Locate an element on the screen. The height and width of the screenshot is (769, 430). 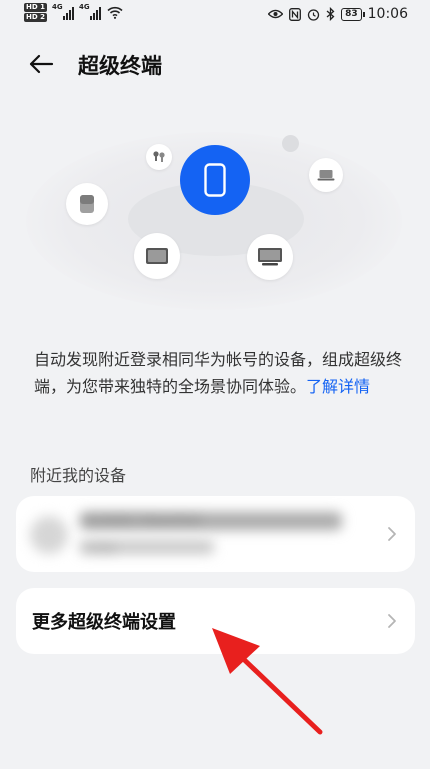
earbuds-node is located at coordinates (159, 157).